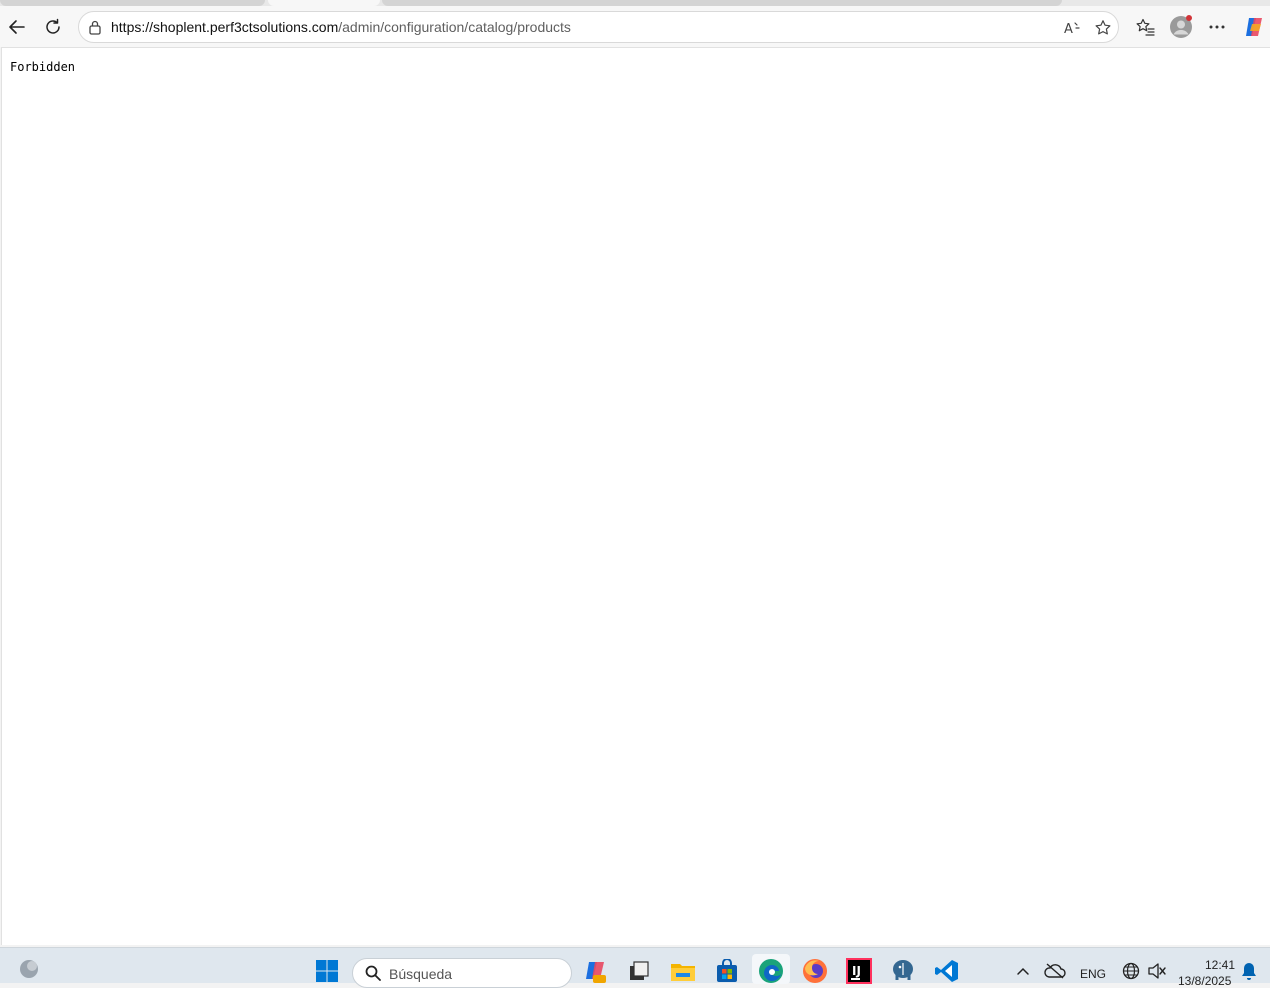 The height and width of the screenshot is (988, 1270). I want to click on store-button, so click(727, 971).